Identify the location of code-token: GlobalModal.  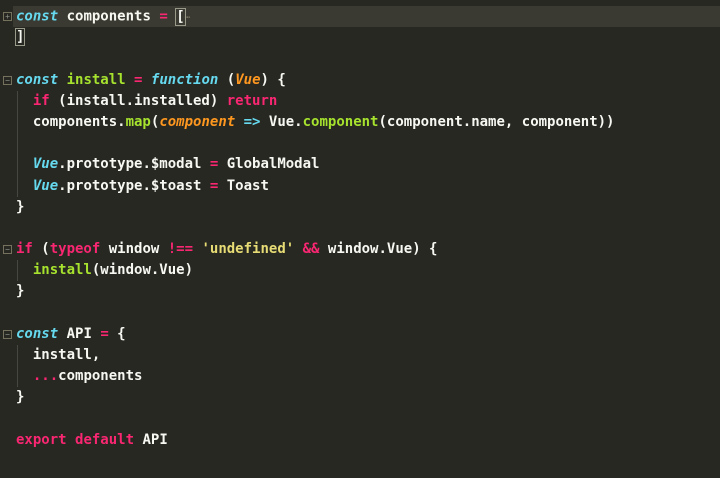
(269, 164).